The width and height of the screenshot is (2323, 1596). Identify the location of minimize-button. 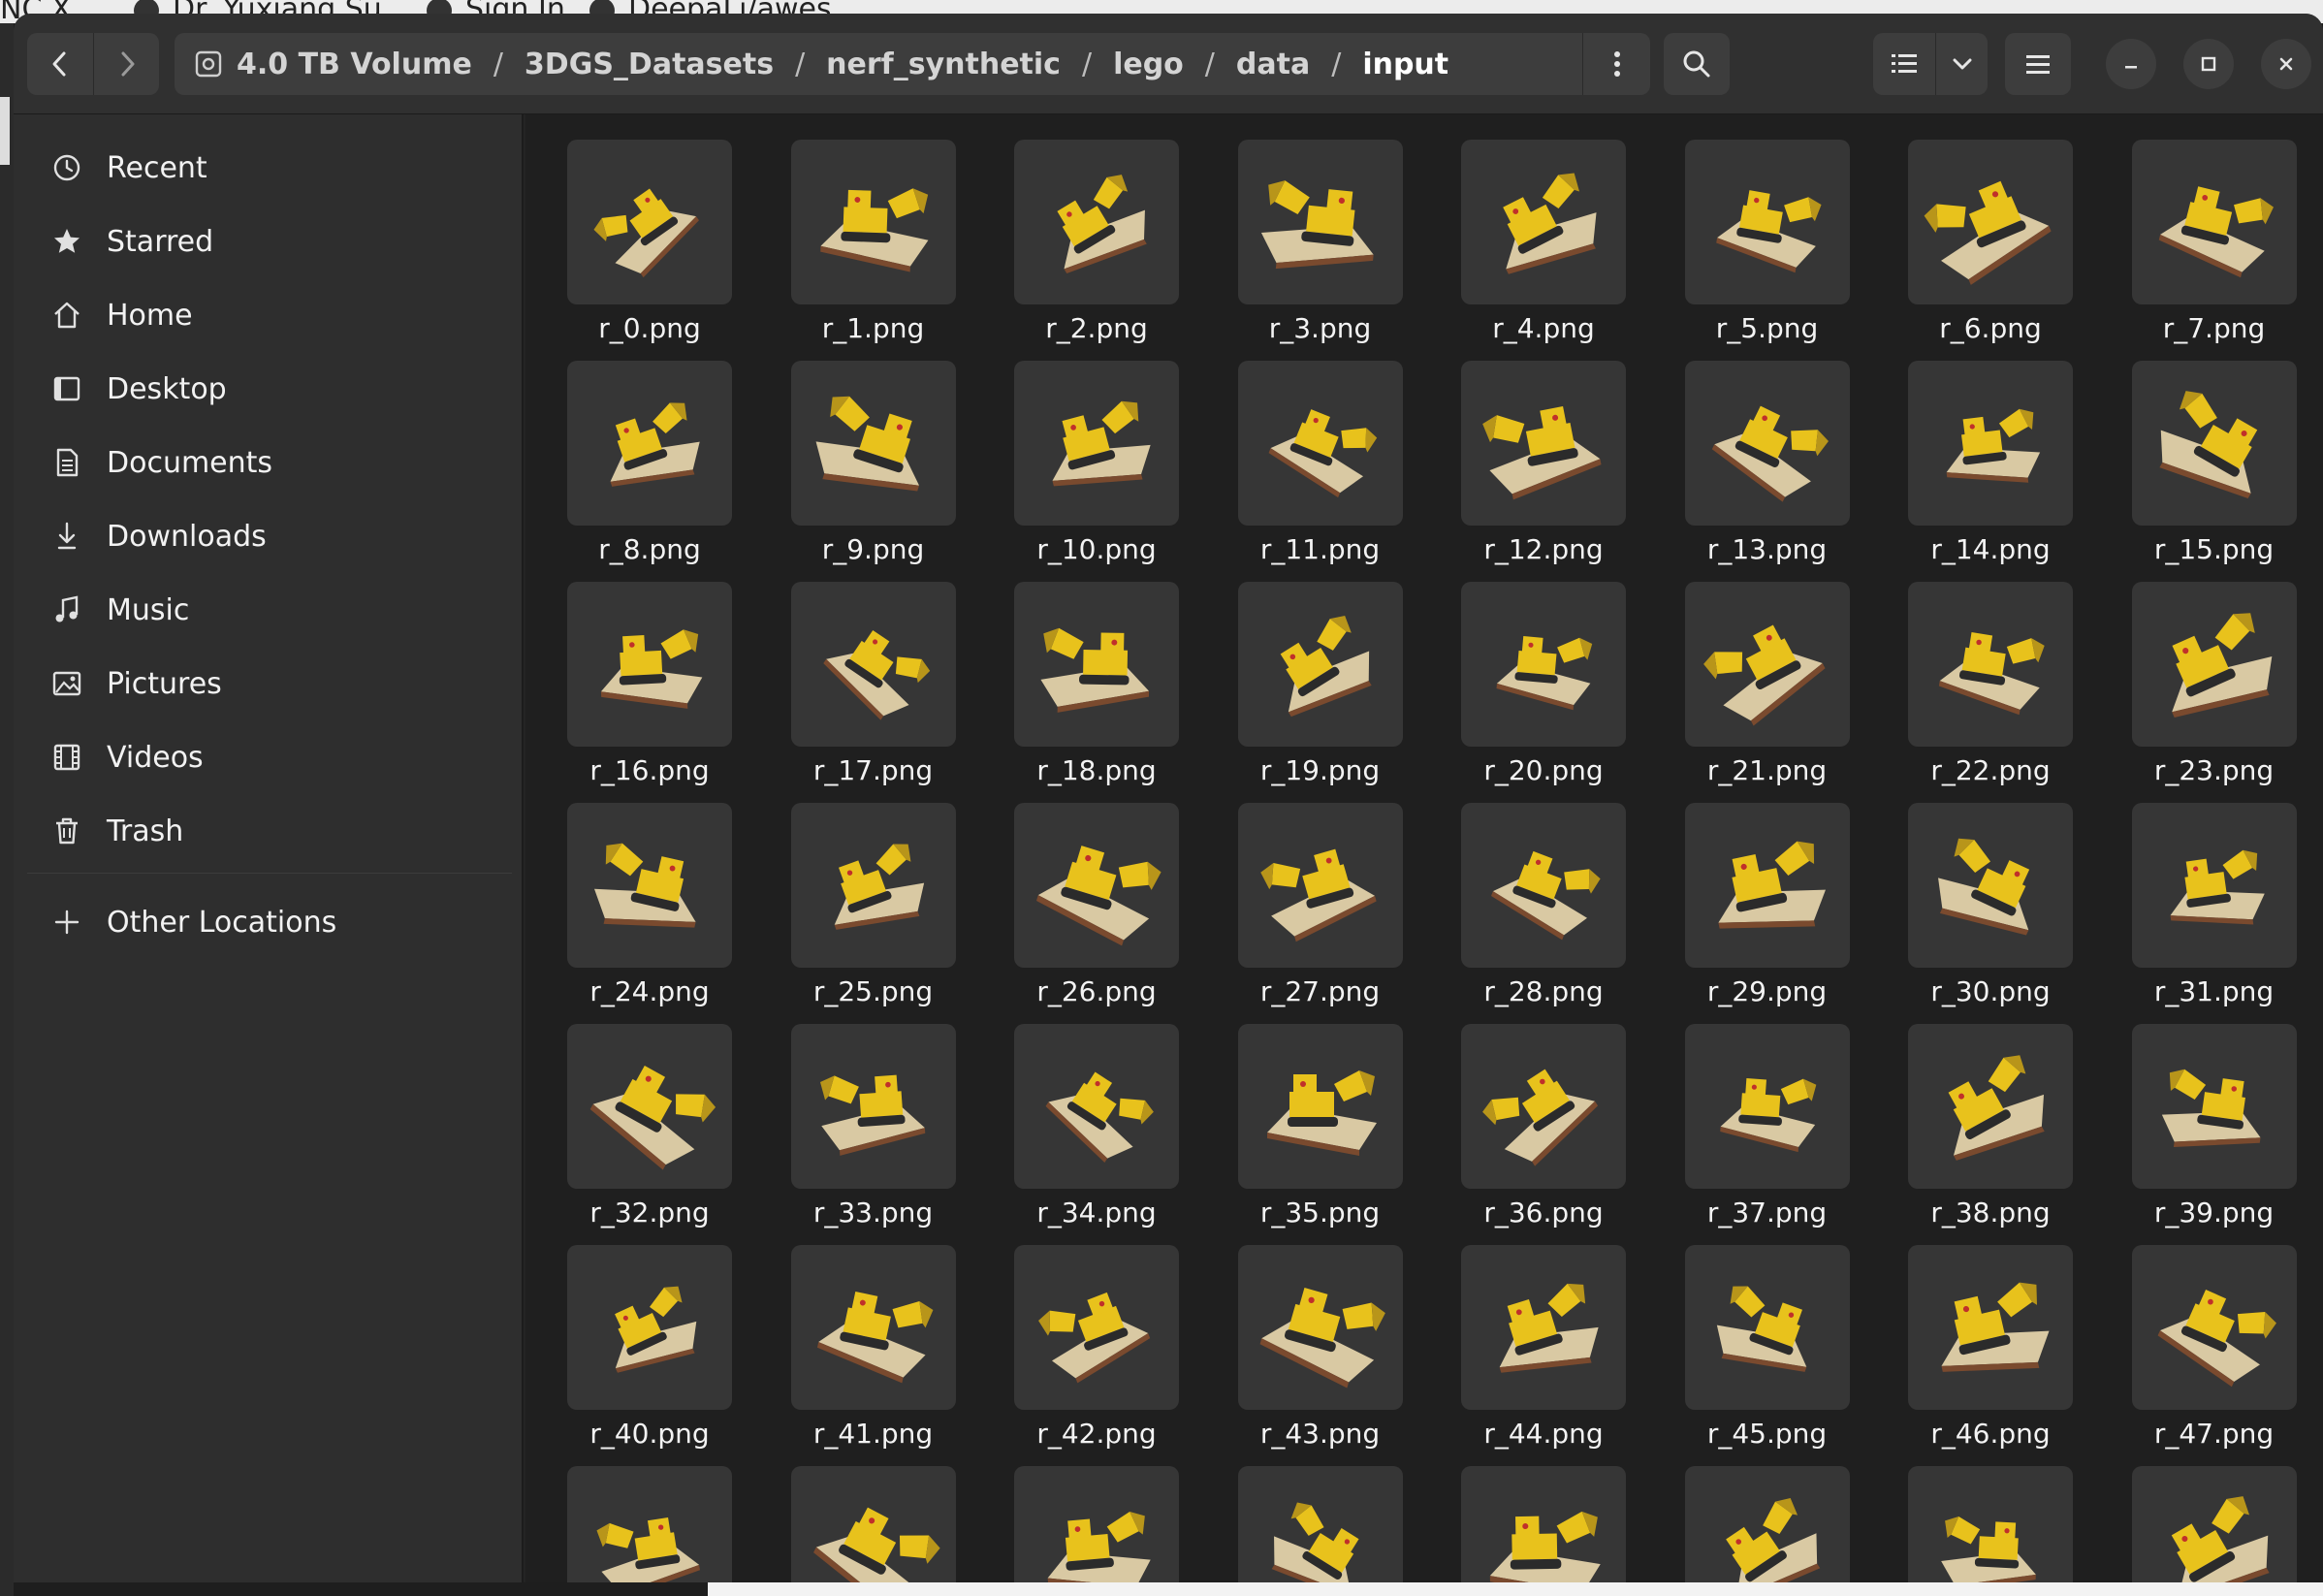
(2131, 64).